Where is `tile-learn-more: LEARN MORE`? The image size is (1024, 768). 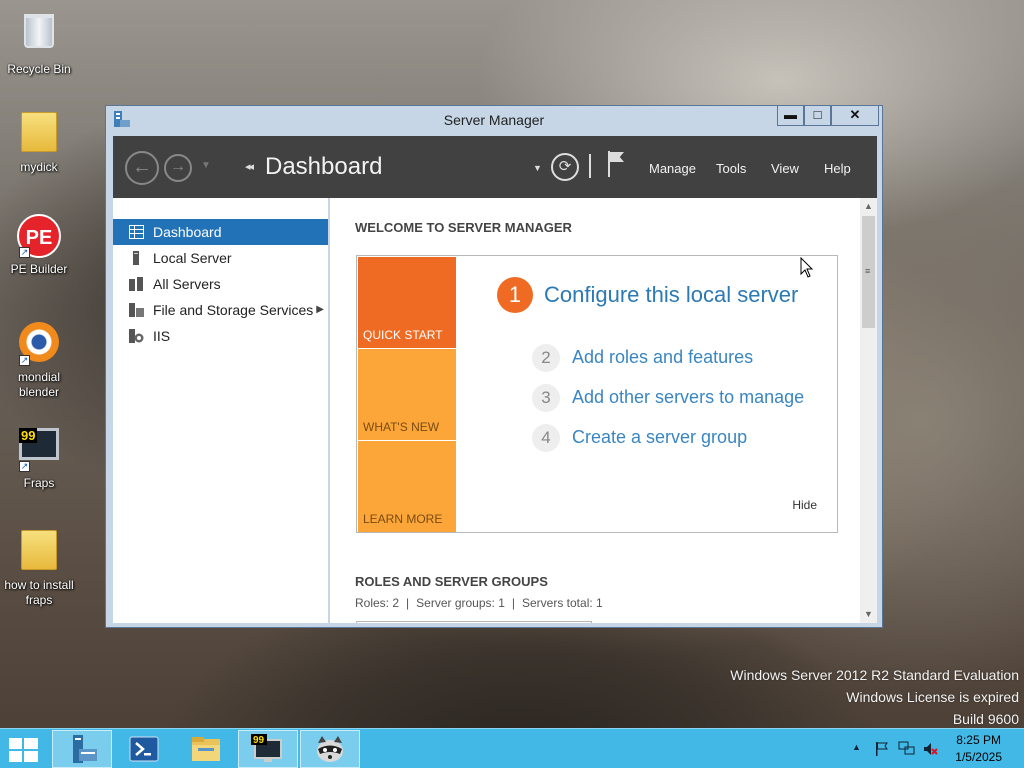
tile-learn-more: LEARN MORE is located at coordinates (407, 486).